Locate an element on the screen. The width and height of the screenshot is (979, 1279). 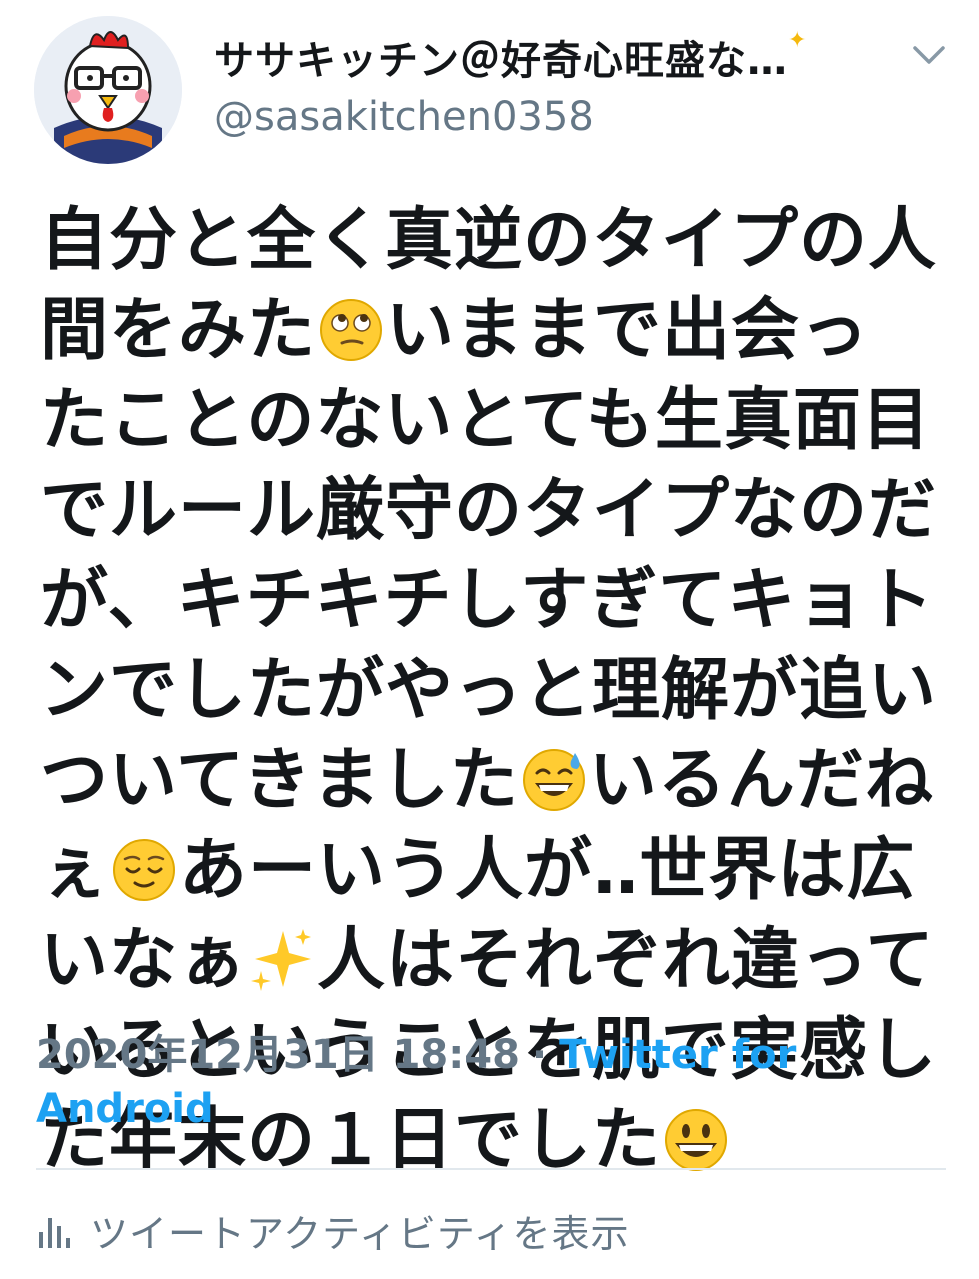
tweet-meta: 2020年12月31日 18:48 · Twitter for Android is located at coordinates (486, 1082).